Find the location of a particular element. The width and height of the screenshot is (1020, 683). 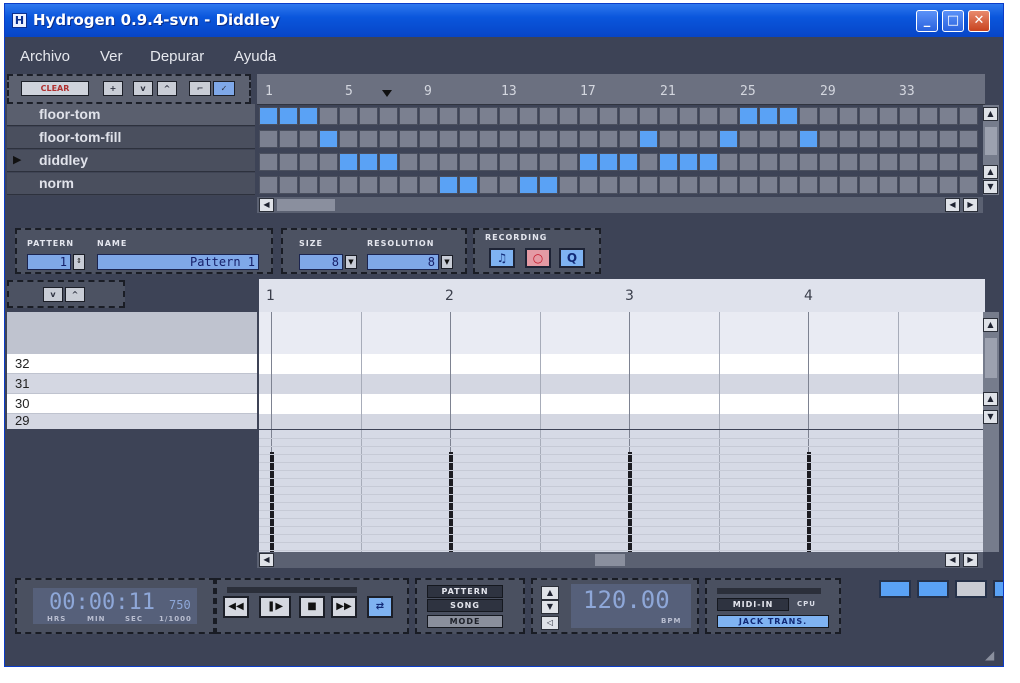

move-down-button: v is located at coordinates (143, 88).